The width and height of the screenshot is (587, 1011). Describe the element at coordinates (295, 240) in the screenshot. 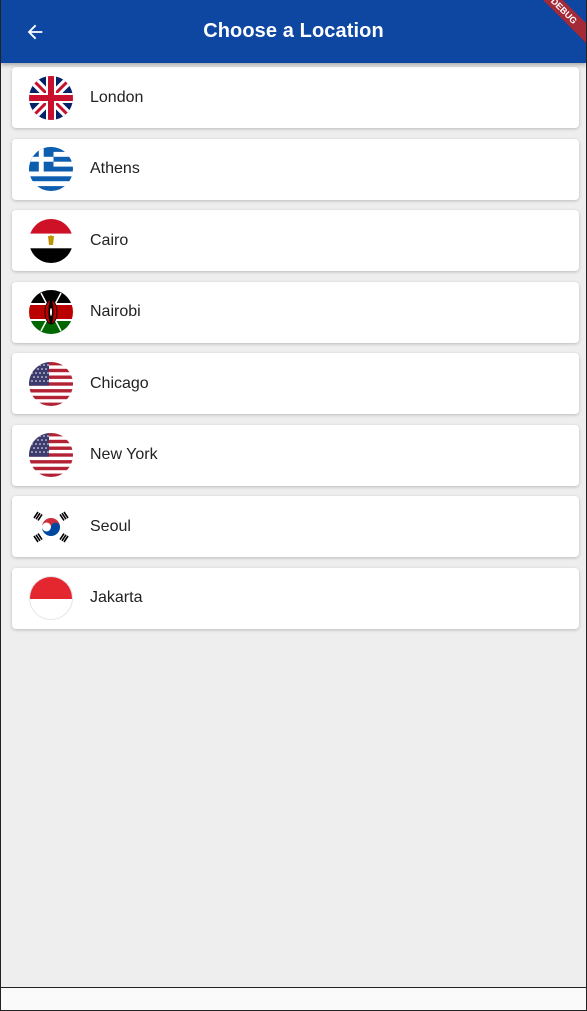

I see `location-item-cairo: Cairo` at that location.